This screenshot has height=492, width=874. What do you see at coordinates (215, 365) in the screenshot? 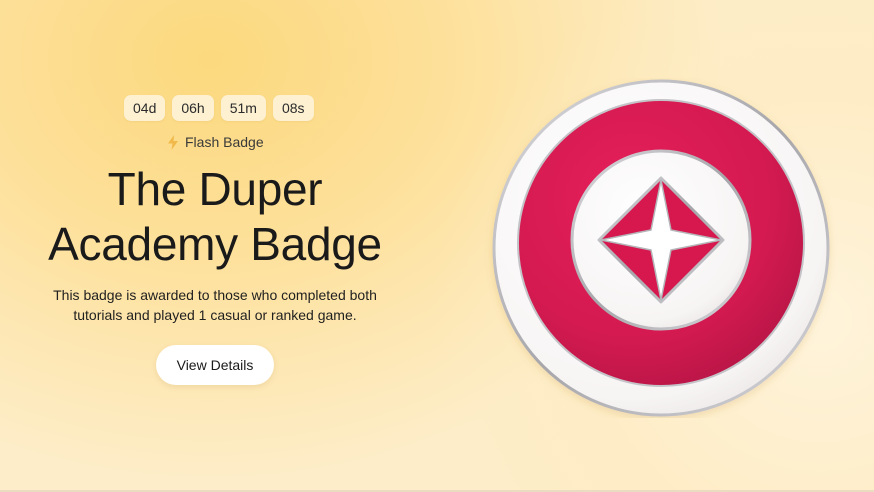
I see `view-details-button: View Details` at bounding box center [215, 365].